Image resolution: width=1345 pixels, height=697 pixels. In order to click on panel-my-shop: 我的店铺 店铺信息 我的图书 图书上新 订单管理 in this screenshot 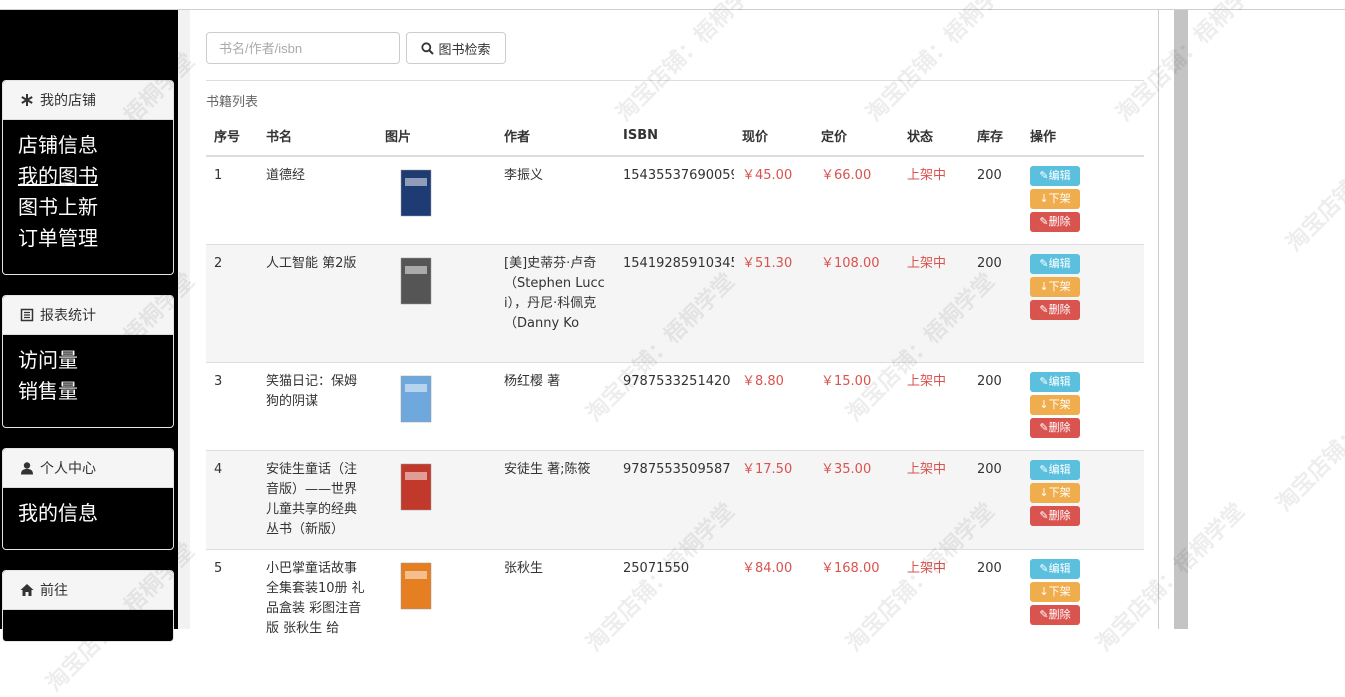, I will do `click(88, 177)`.